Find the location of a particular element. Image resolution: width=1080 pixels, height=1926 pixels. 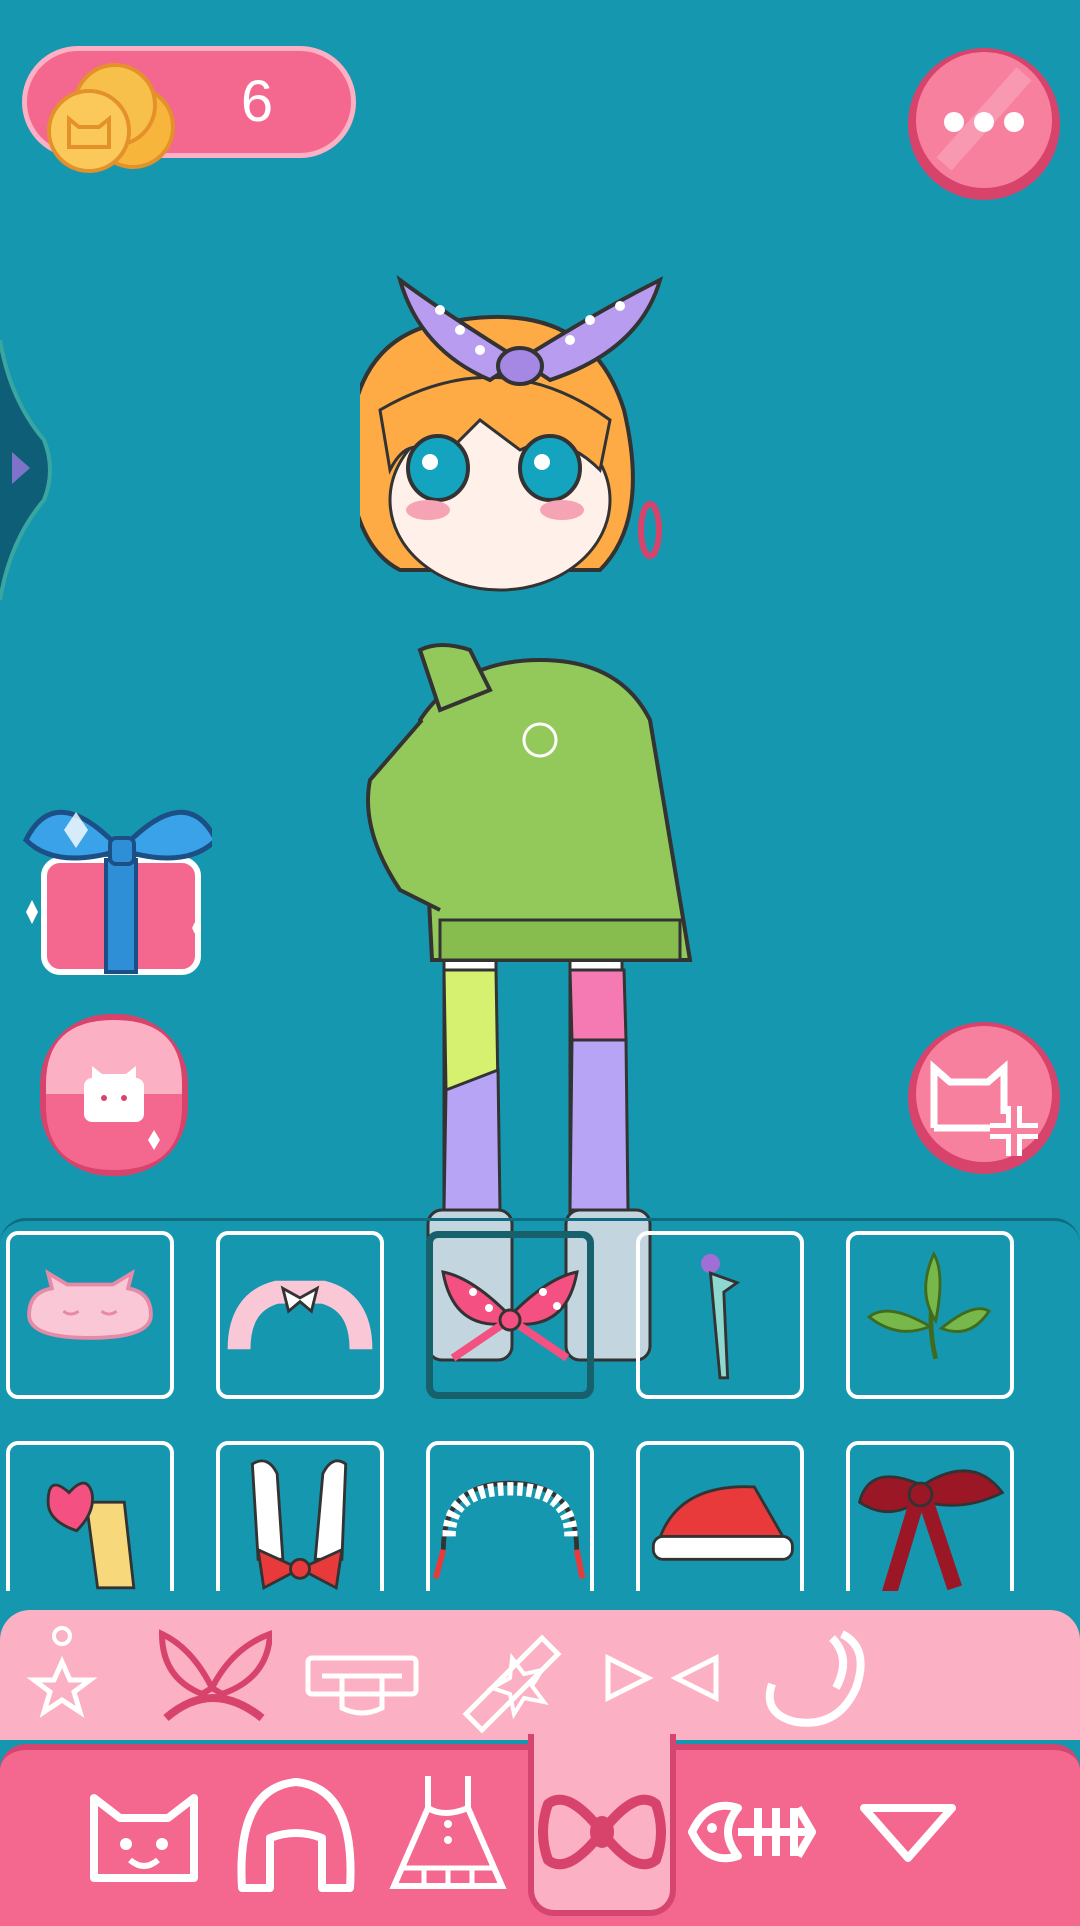

tab-clothing is located at coordinates (448, 1832).